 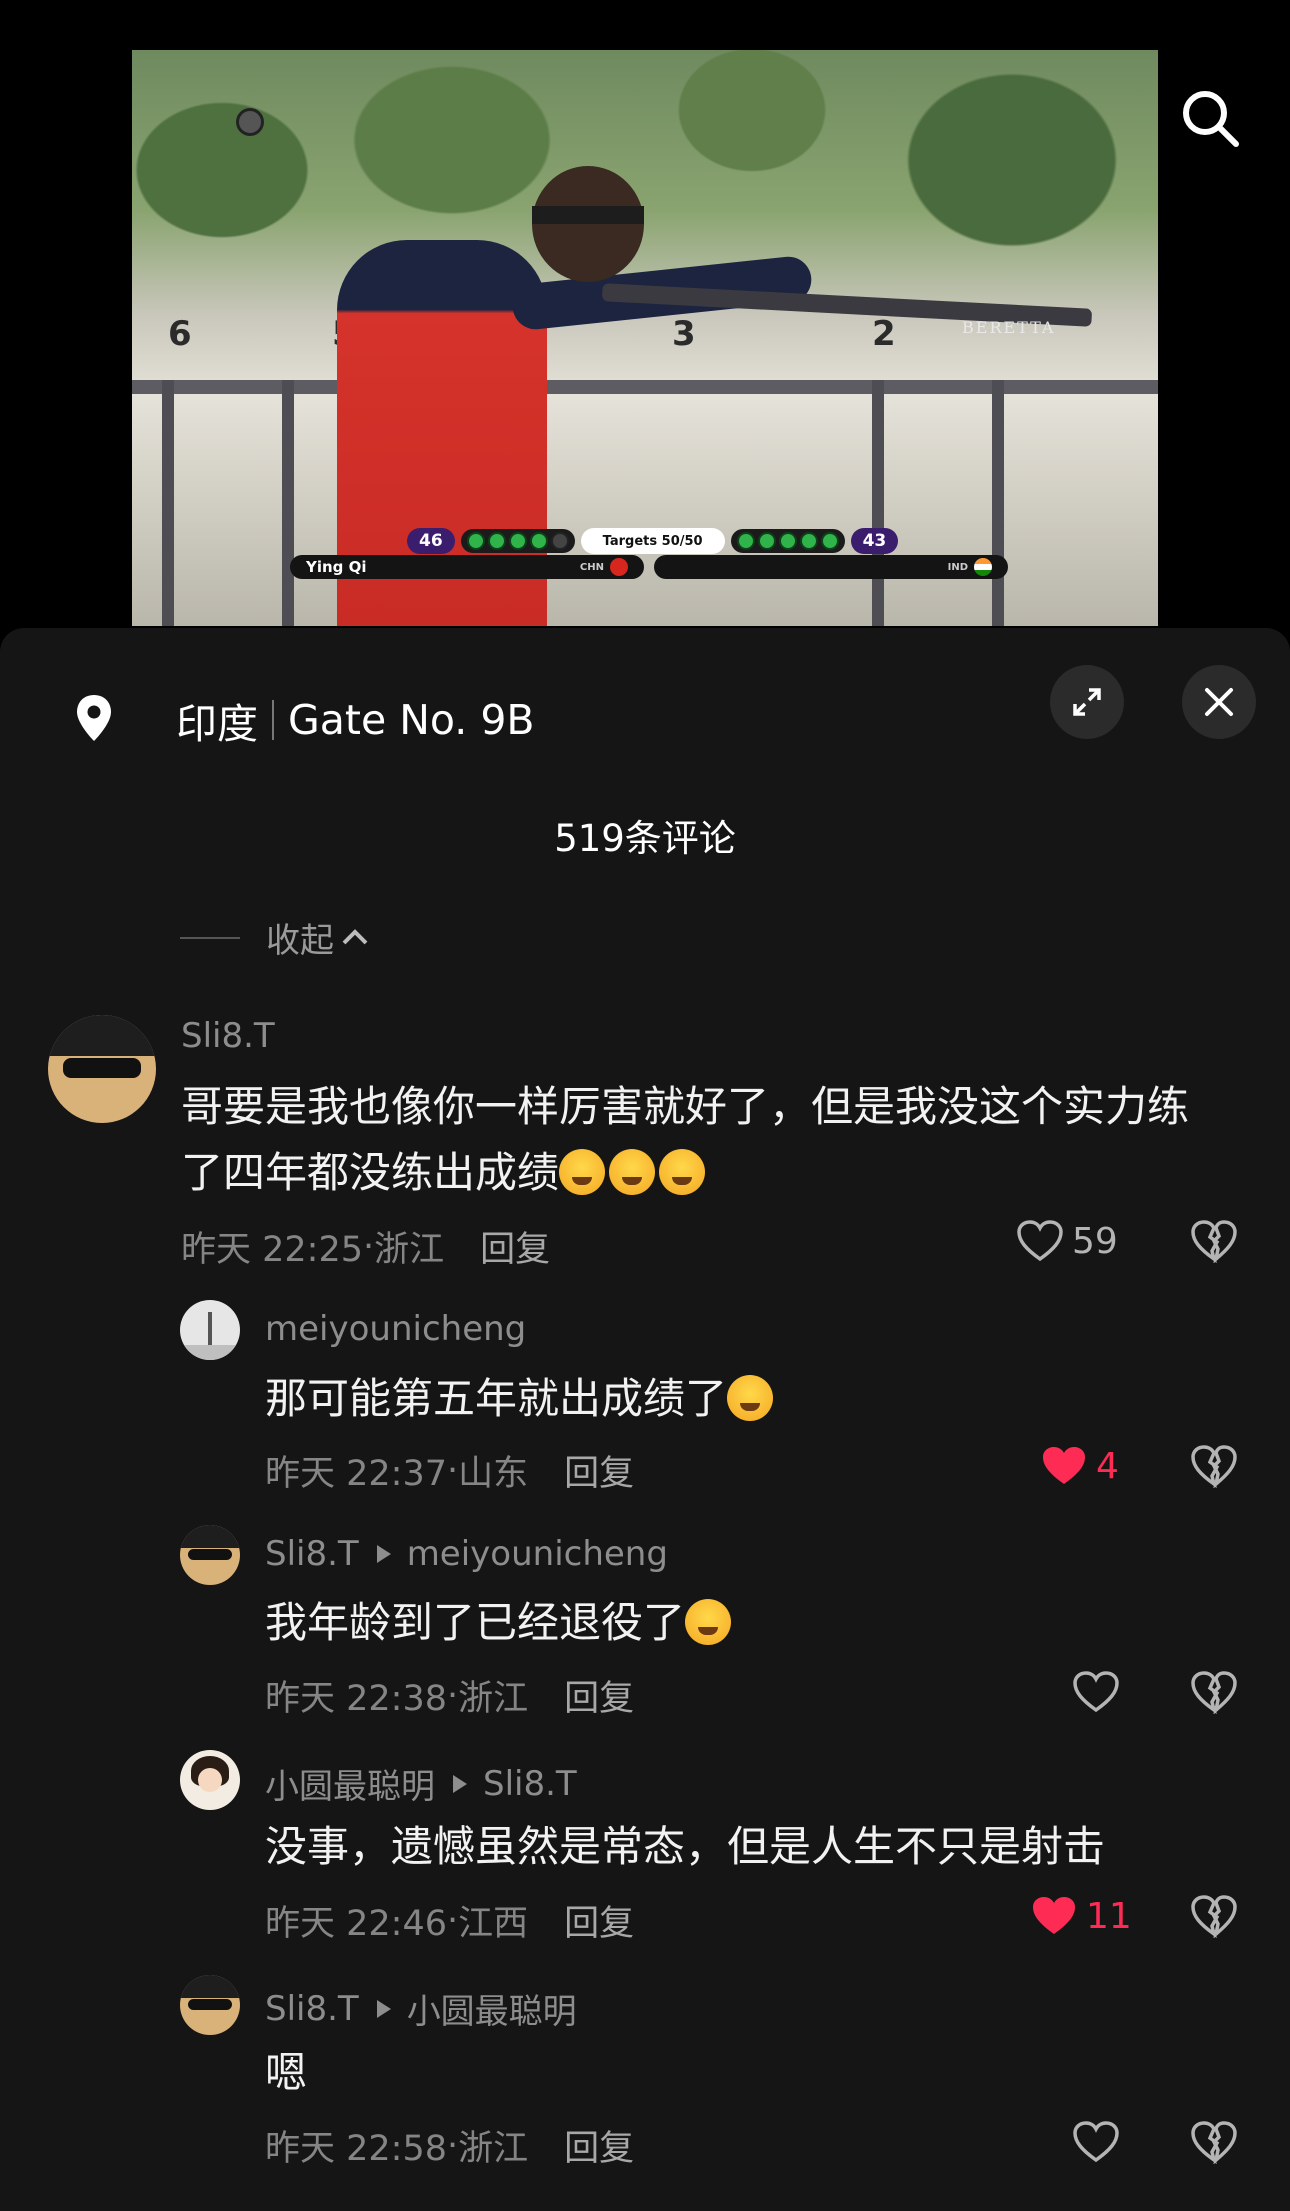 I want to click on left-country-code: CHN, so click(x=591, y=567).